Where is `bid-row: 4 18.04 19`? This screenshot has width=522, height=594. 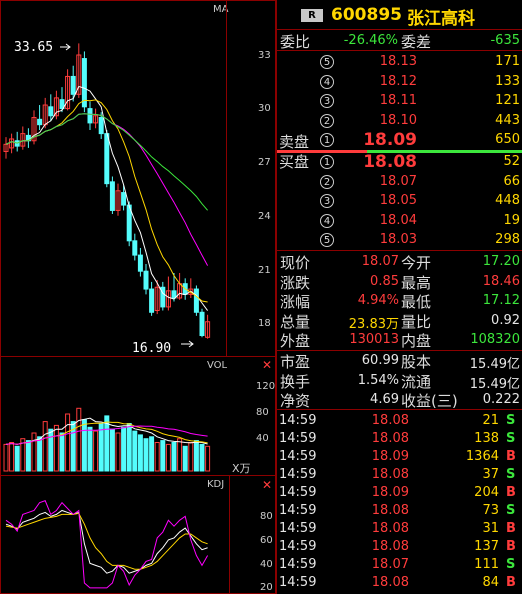
bid-row: 4 18.04 19 is located at coordinates (399, 221).